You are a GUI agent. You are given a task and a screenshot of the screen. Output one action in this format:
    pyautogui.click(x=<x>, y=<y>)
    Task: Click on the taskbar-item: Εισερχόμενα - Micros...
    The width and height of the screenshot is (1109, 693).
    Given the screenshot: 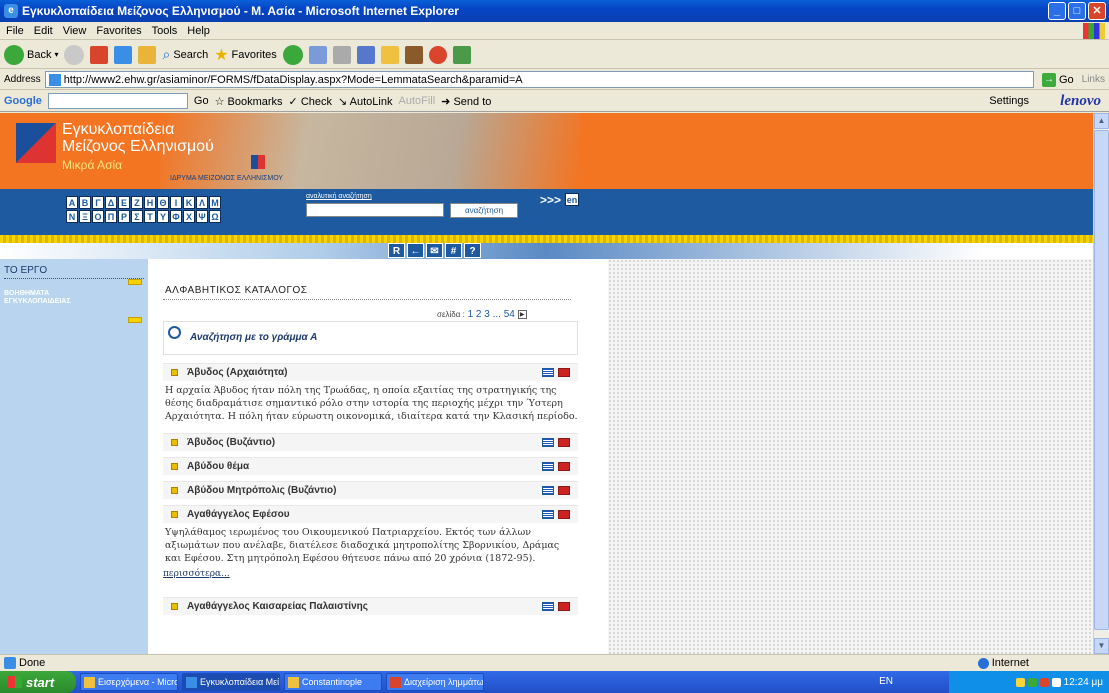 What is the action you would take?
    pyautogui.click(x=129, y=682)
    